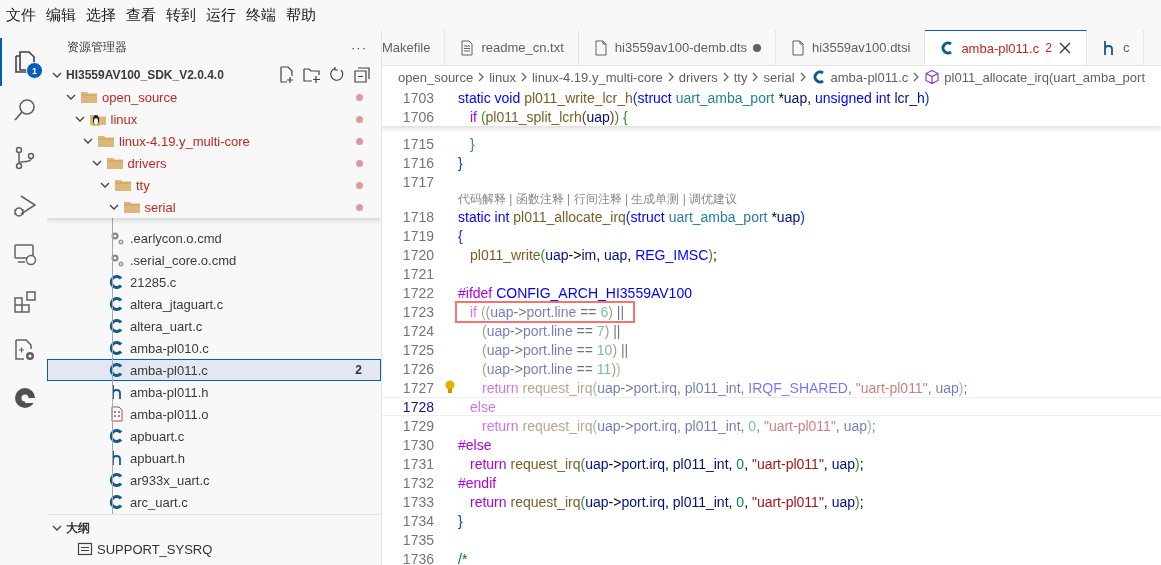 This screenshot has width=1161, height=565. I want to click on code-line: static void pl011_write_lcr_h(struct uart_amba_port *uap, unsigned int lcr_h), so click(694, 97).